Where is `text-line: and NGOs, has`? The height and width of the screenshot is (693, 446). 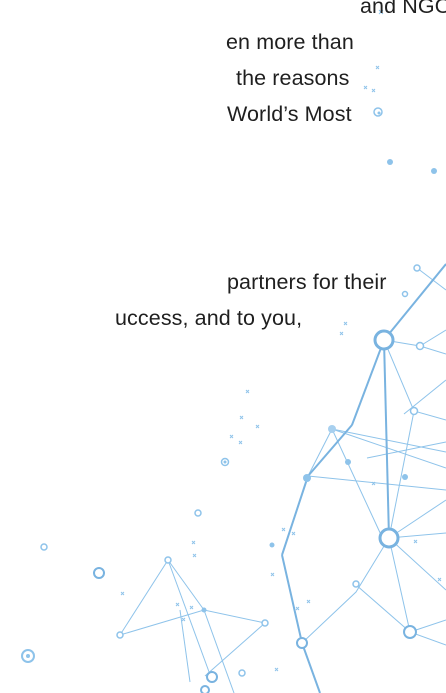
text-line: and NGOs, has is located at coordinates (403, 9).